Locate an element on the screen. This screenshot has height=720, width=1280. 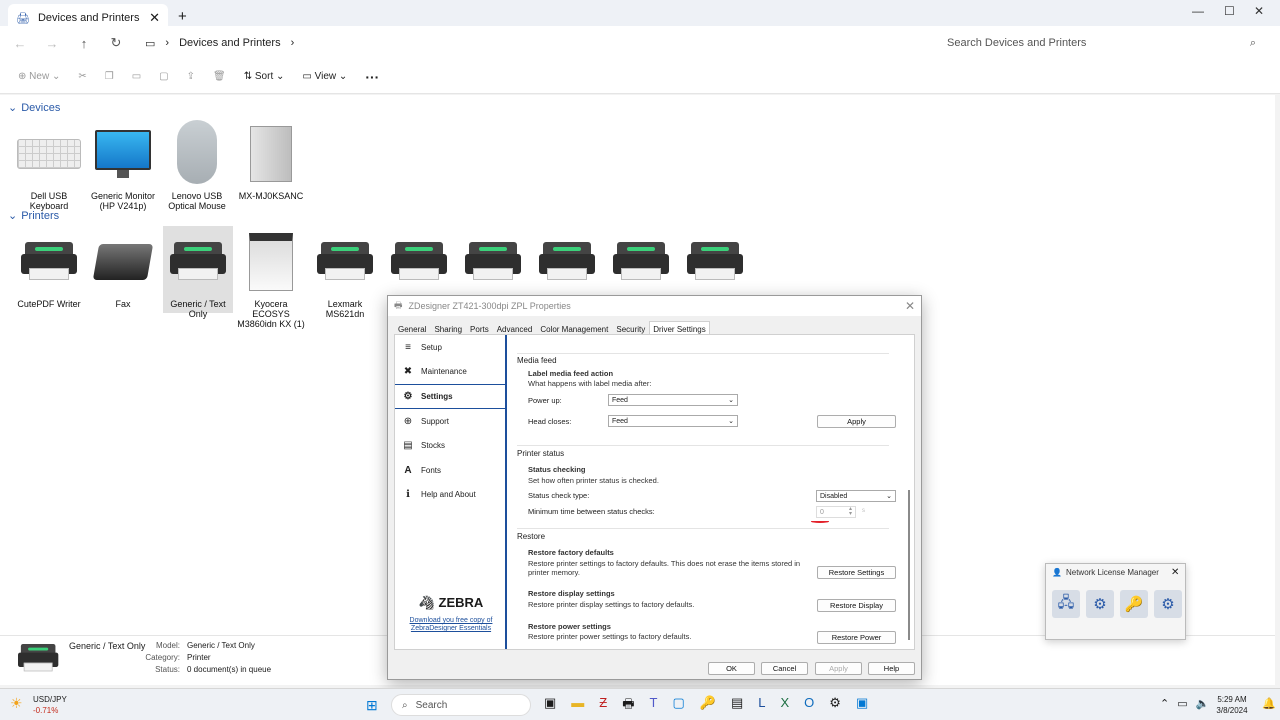
breadcrumb: ▭ › Devices and Printers › is located at coordinates (535, 43).